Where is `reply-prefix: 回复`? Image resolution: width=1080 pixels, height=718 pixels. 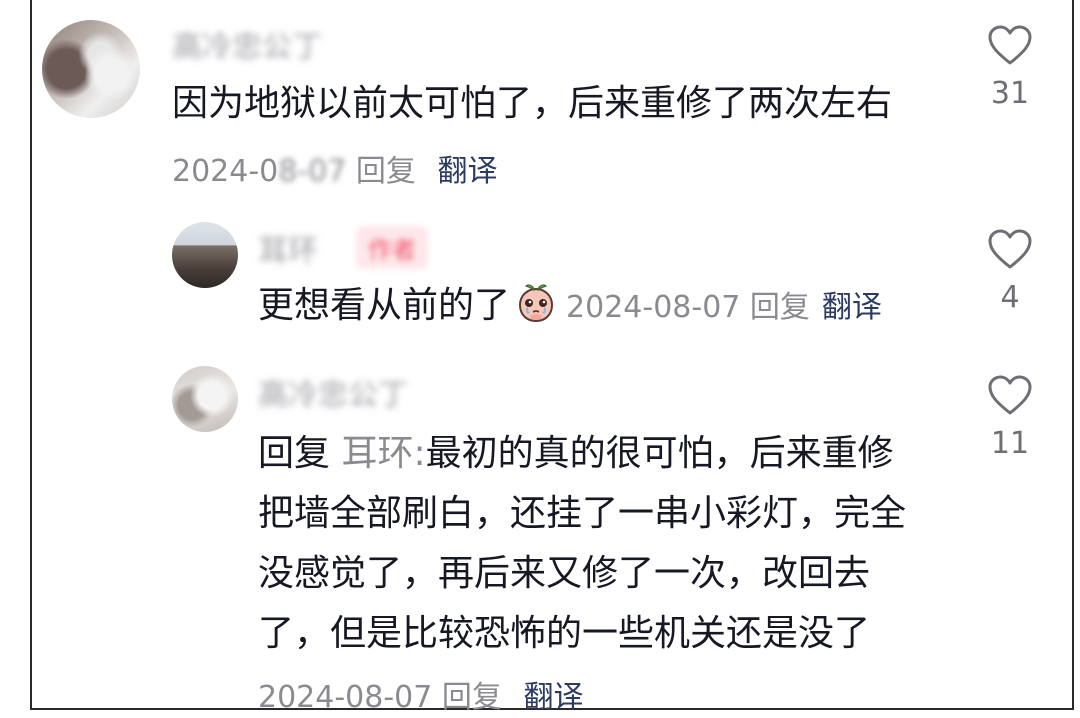
reply-prefix: 回复 is located at coordinates (294, 453).